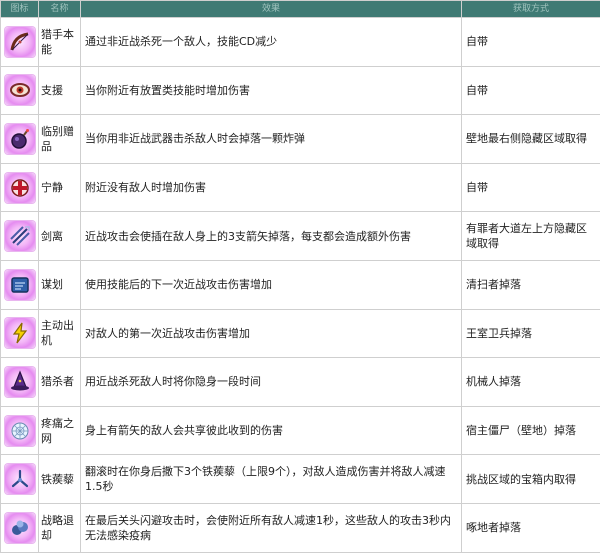 The image size is (600, 553). Describe the element at coordinates (20, 139) in the screenshot. I see `bomb-icon` at that location.